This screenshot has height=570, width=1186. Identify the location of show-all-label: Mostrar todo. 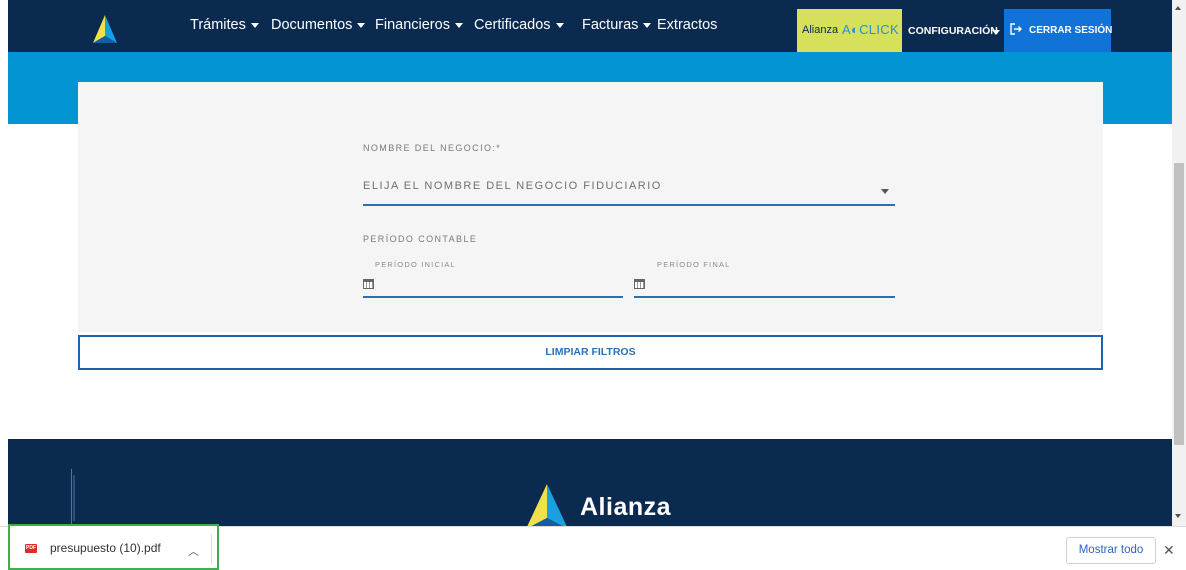
(1111, 550).